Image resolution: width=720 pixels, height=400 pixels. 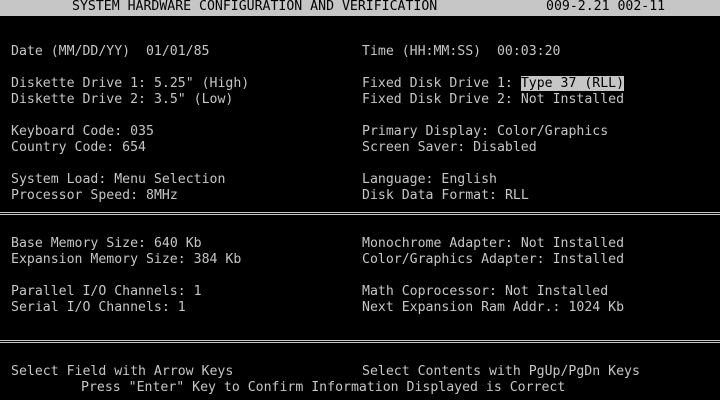 I want to click on field-diskette-2: Diskette Drive 2: 3.5" (Low), so click(x=122, y=100).